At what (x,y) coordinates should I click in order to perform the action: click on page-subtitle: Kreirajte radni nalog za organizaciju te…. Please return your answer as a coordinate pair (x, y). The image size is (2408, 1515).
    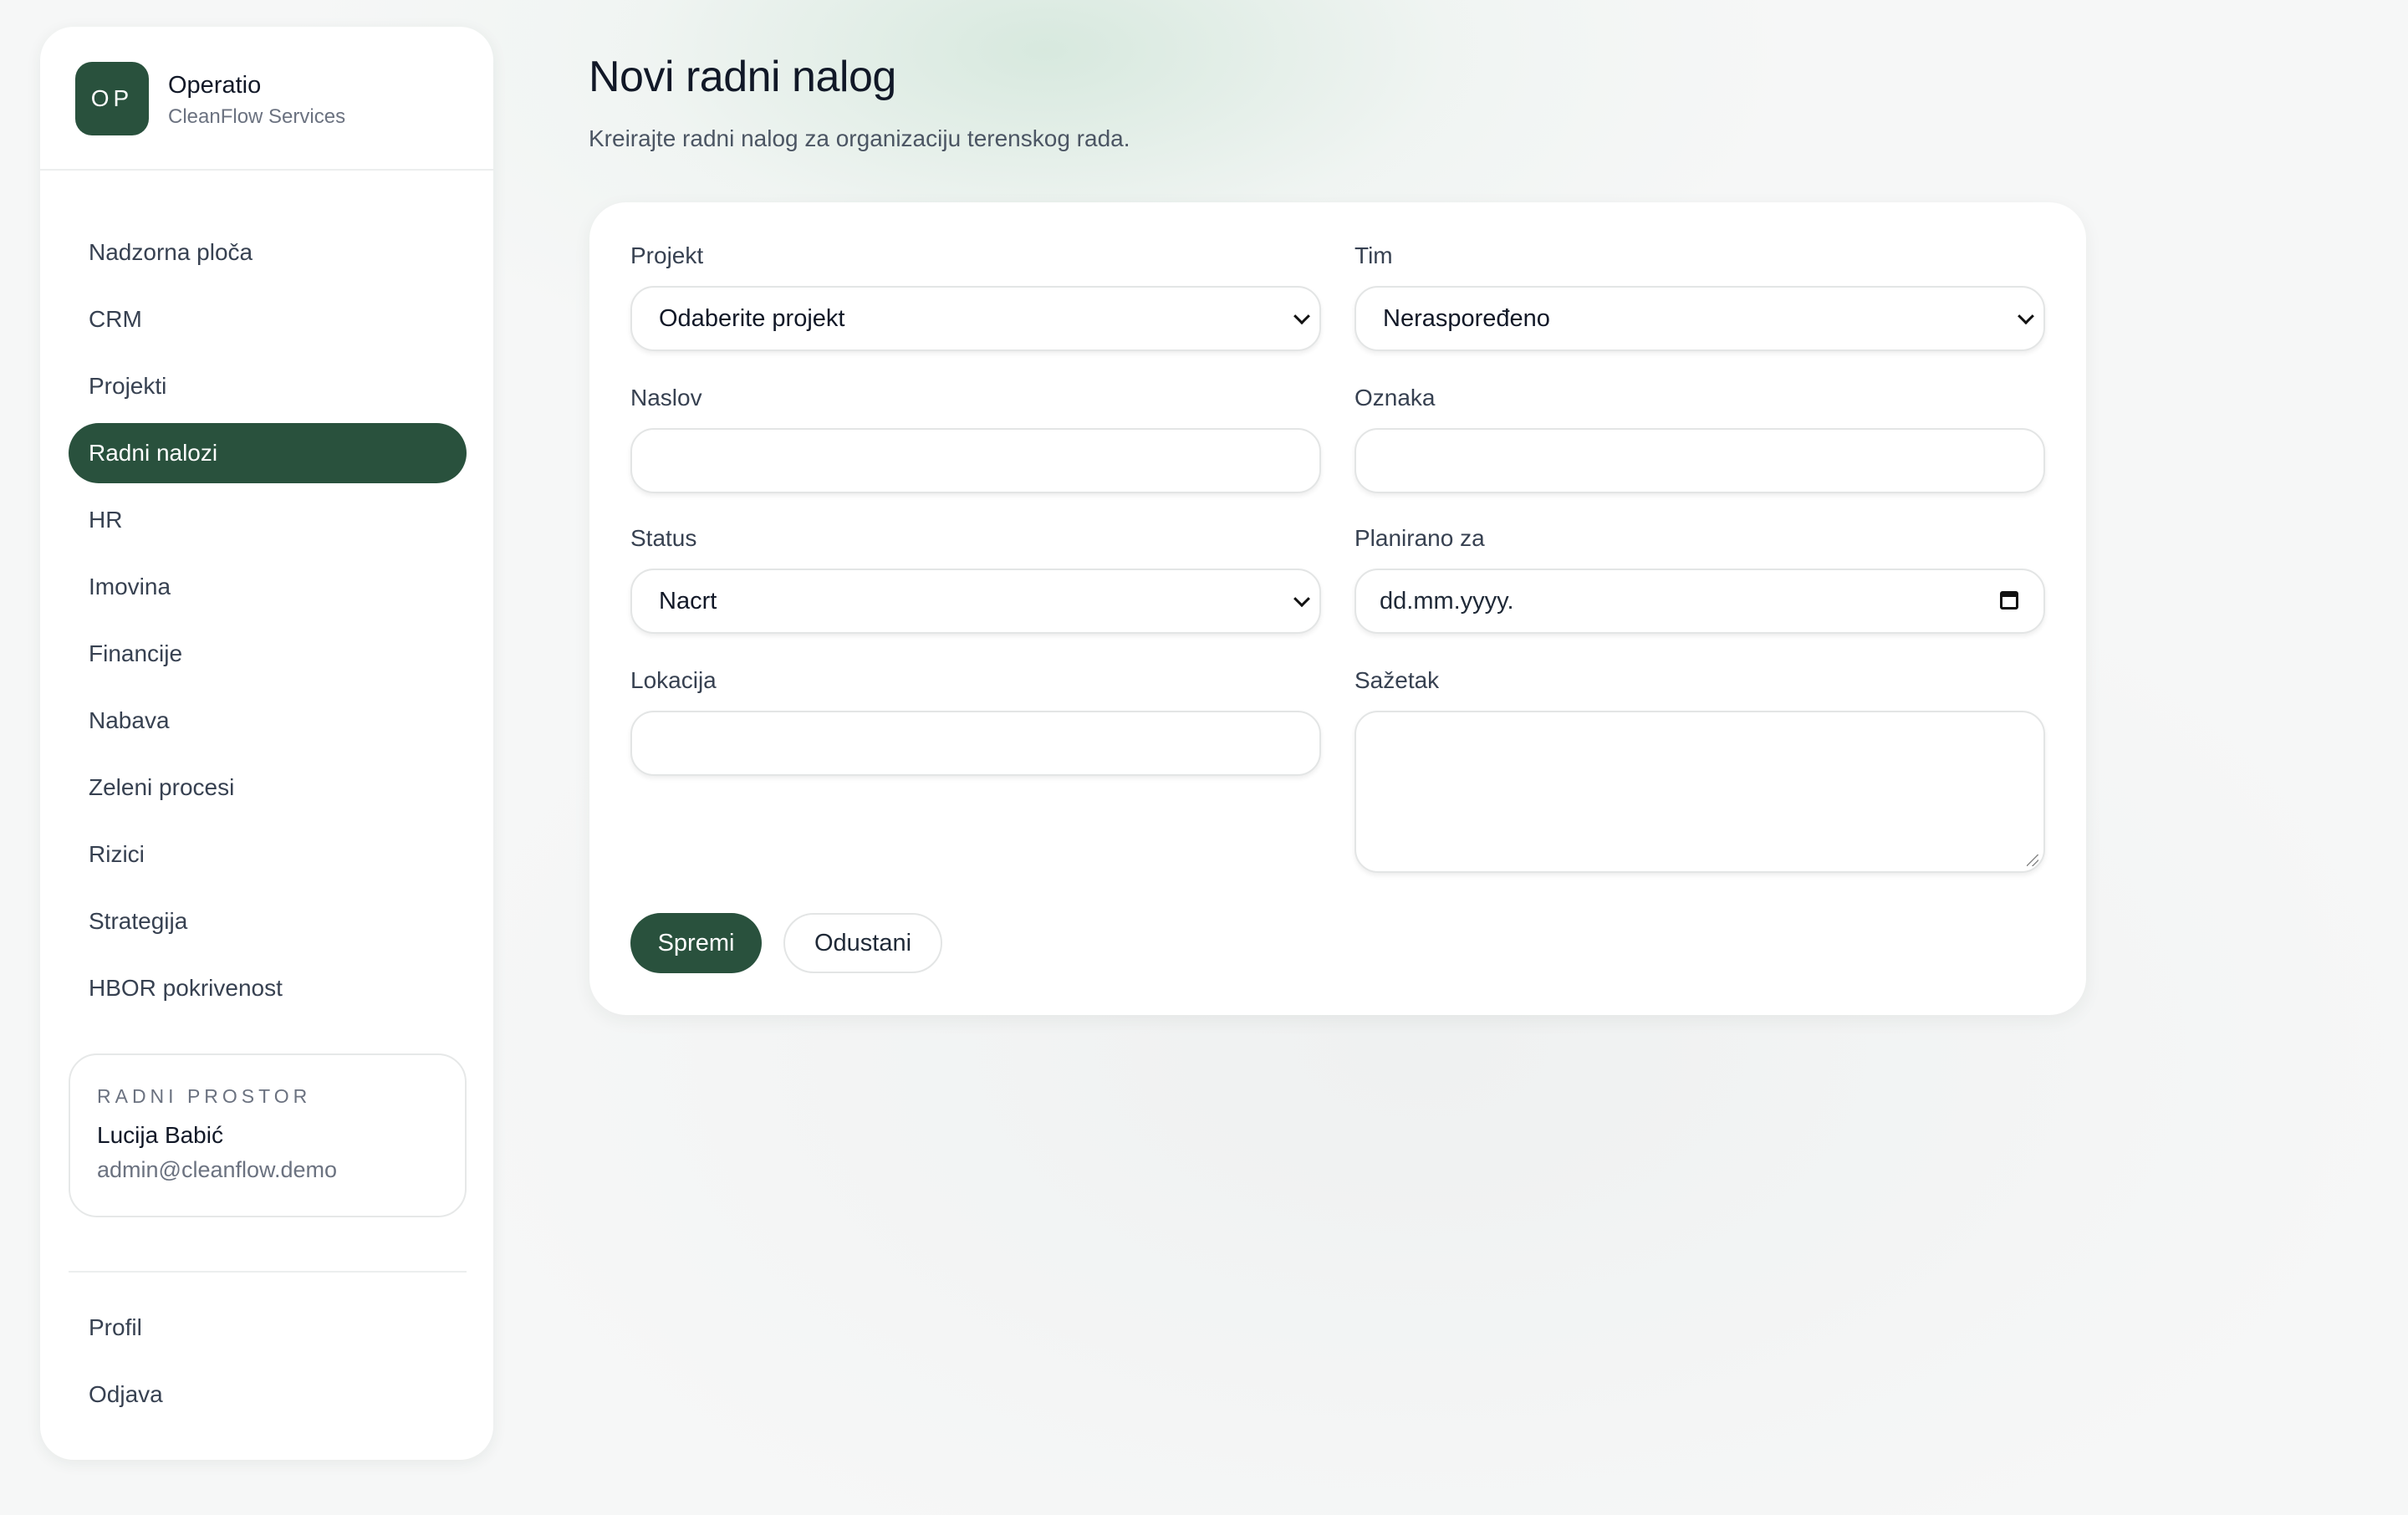
    Looking at the image, I should click on (859, 138).